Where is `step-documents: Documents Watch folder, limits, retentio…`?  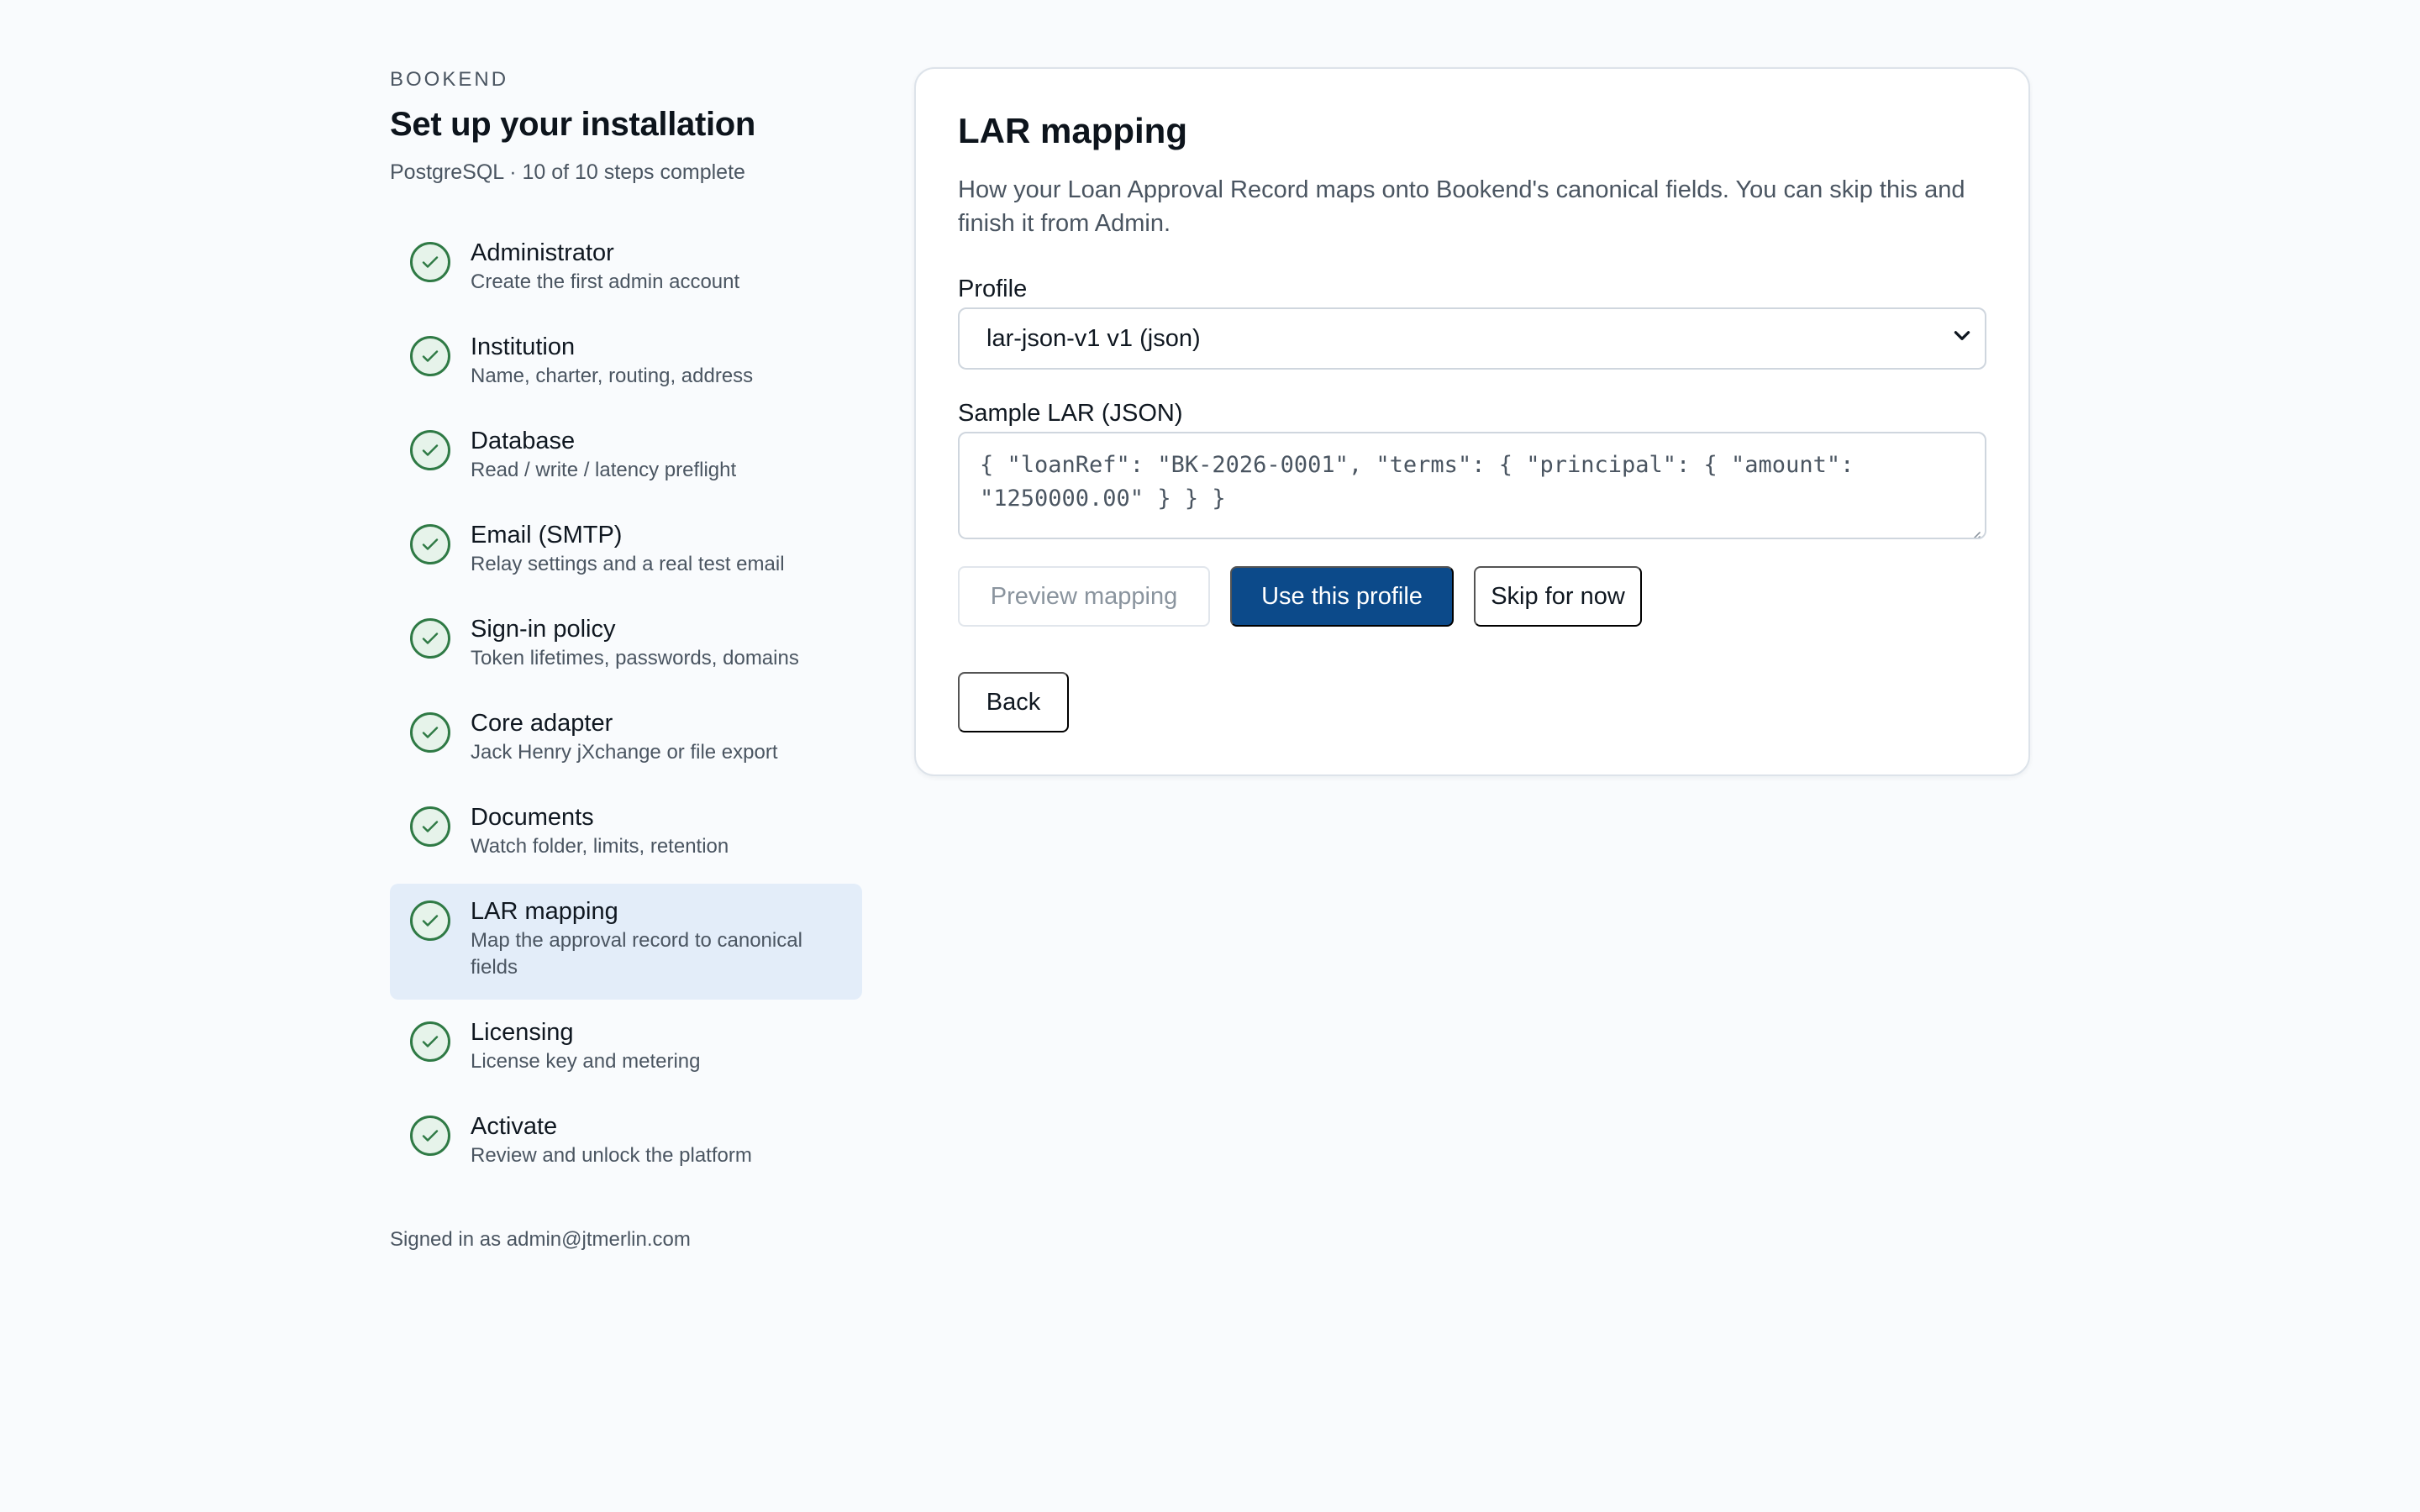 step-documents: Documents Watch folder, limits, retentio… is located at coordinates (626, 837).